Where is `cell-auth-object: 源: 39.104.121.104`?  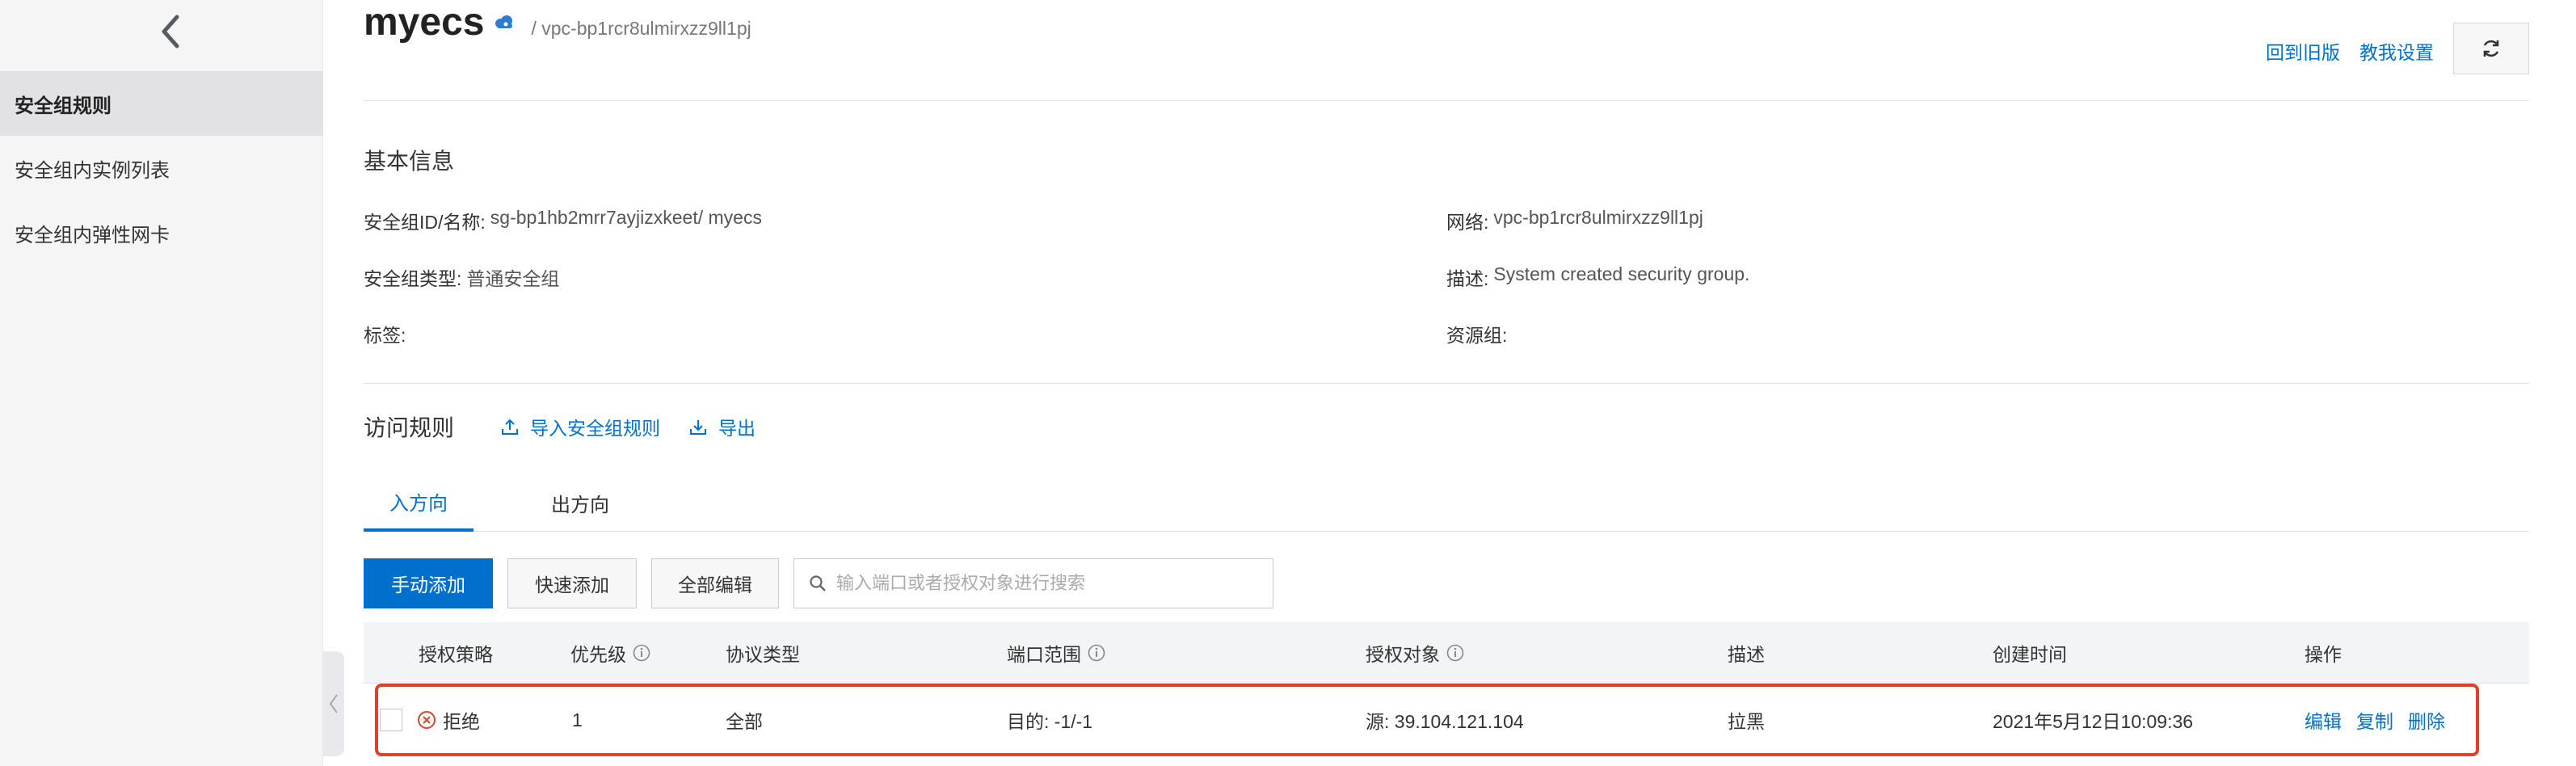
cell-auth-object: 源: 39.104.121.104 is located at coordinates (1445, 720).